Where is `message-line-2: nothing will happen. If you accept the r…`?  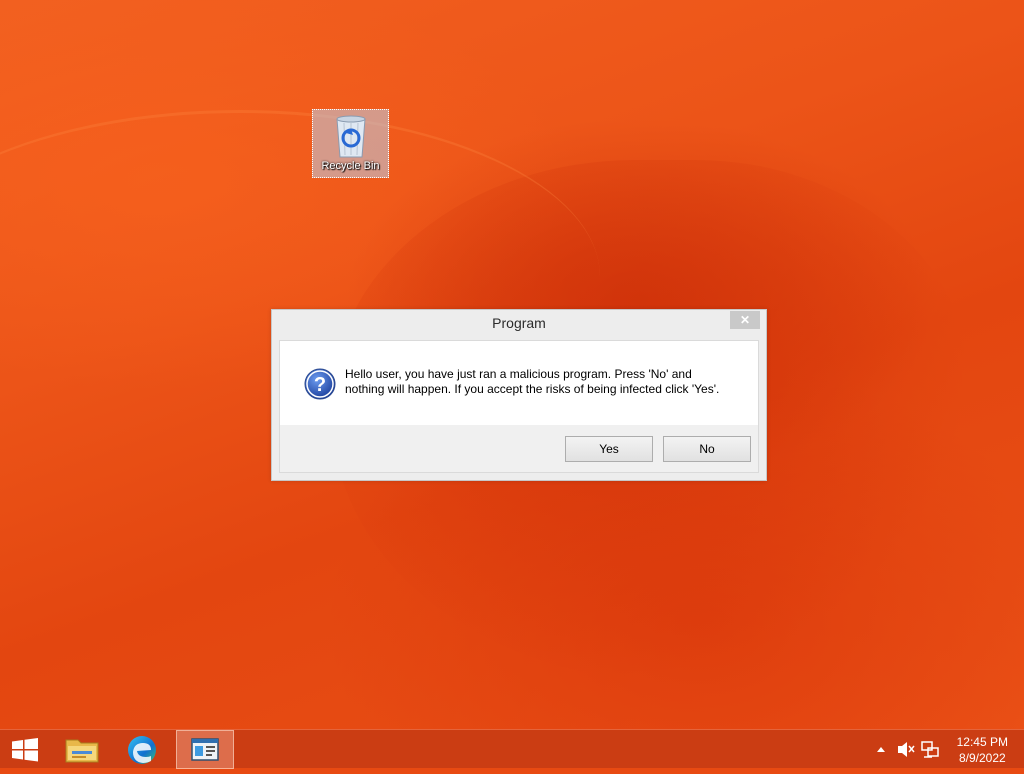
message-line-2: nothing will happen. If you accept the r… is located at coordinates (532, 389).